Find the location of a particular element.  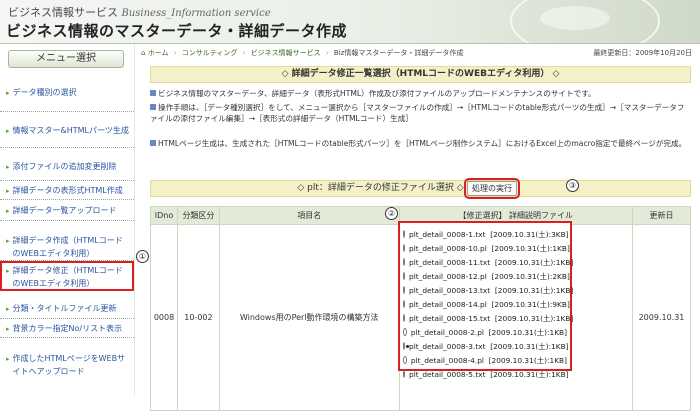

file-name: plt_detail_0008-2.pl is located at coordinates (447, 332).